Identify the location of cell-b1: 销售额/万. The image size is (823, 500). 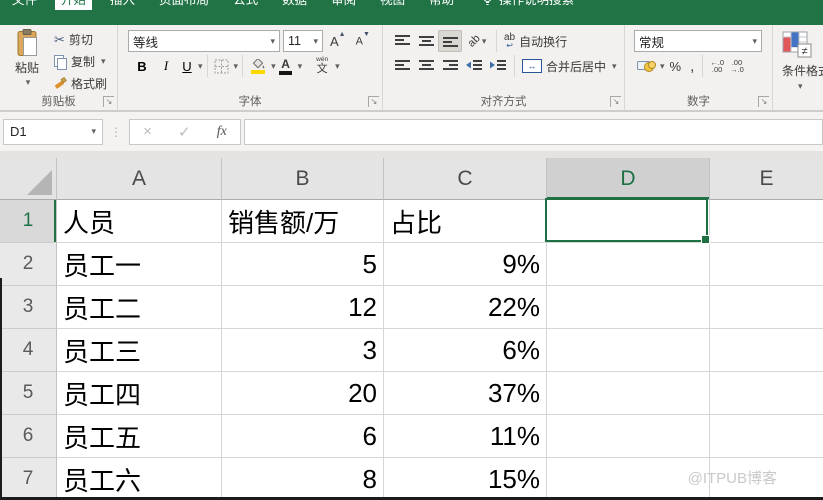
(303, 221).